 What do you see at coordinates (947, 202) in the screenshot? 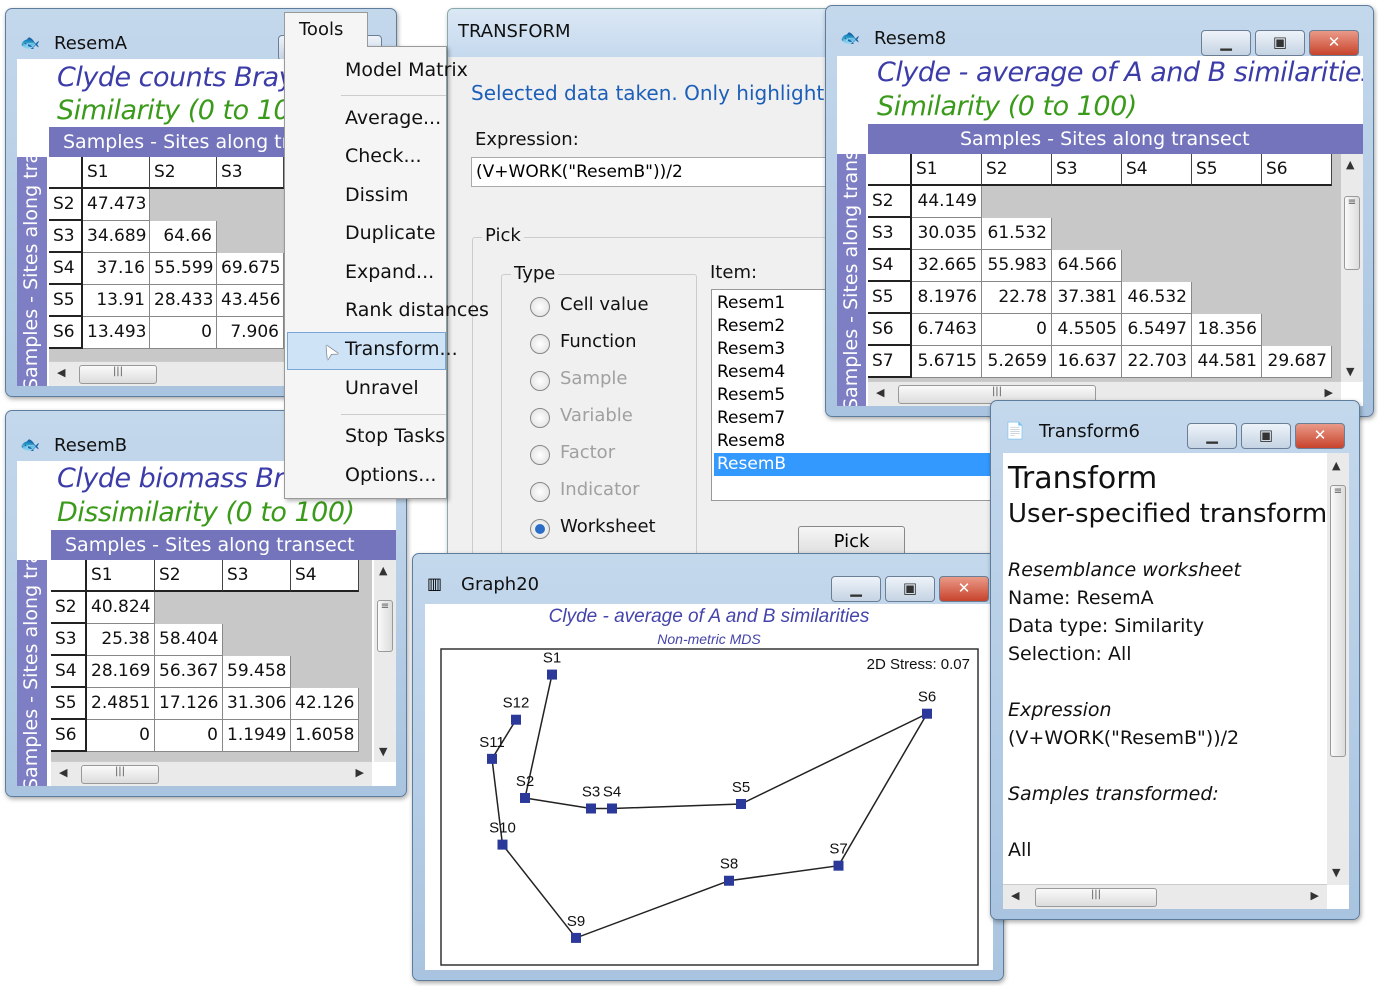
I see `table-cell: 44.149` at bounding box center [947, 202].